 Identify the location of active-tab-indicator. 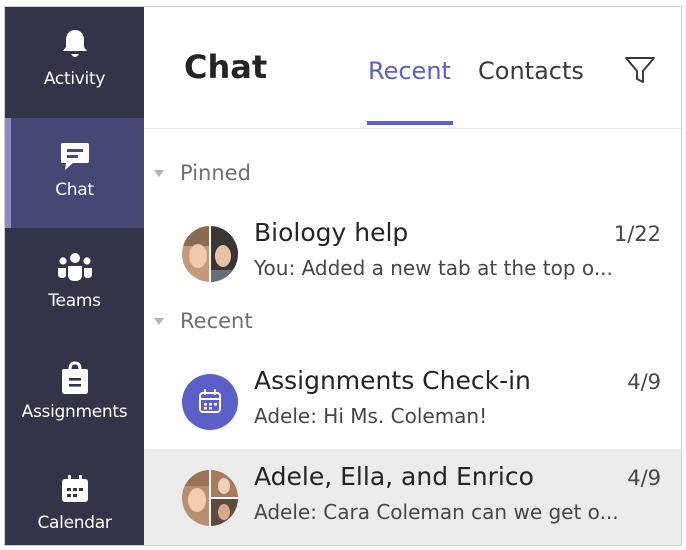
(410, 123).